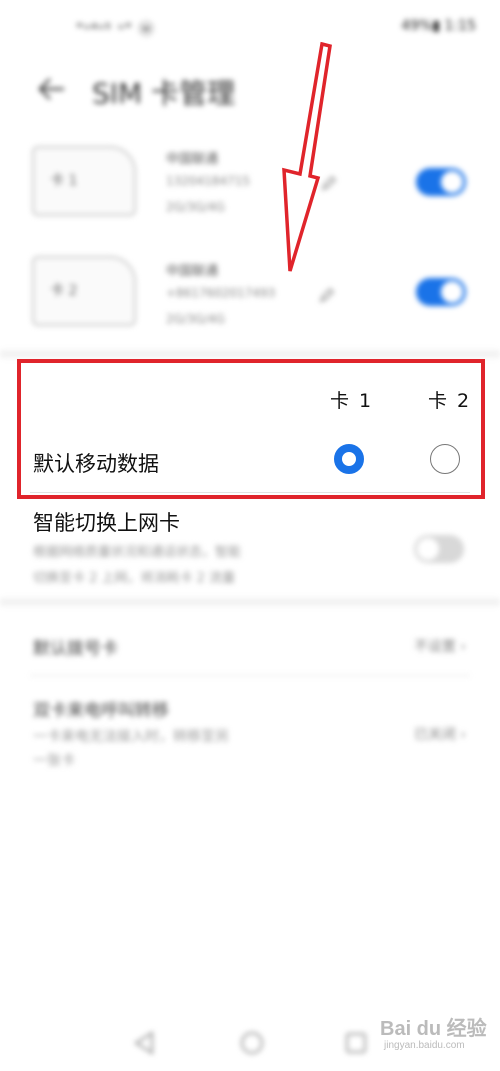 The width and height of the screenshot is (500, 1071). Describe the element at coordinates (250, 645) in the screenshot. I see `default-call-row: 默认拨号卡 不设置 ›` at that location.